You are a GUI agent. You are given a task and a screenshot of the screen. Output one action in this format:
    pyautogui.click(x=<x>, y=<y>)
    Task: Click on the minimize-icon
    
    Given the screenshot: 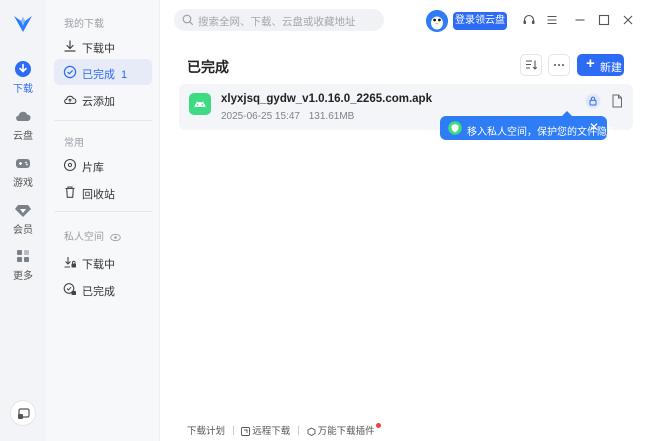 What is the action you would take?
    pyautogui.click(x=580, y=20)
    